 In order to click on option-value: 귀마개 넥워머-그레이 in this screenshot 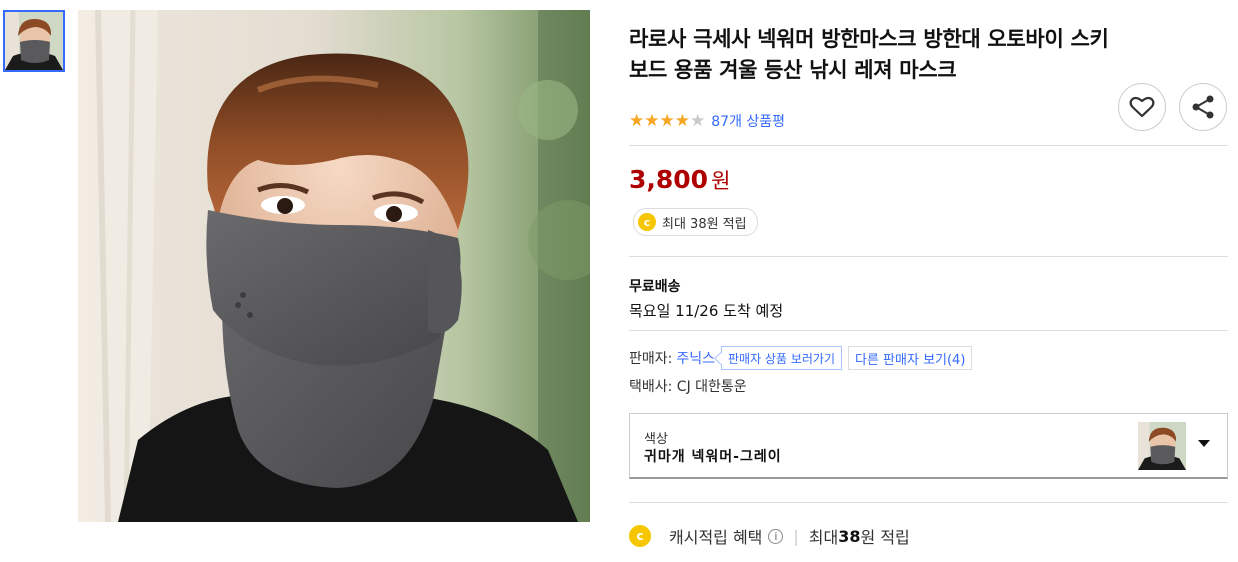, I will do `click(713, 457)`.